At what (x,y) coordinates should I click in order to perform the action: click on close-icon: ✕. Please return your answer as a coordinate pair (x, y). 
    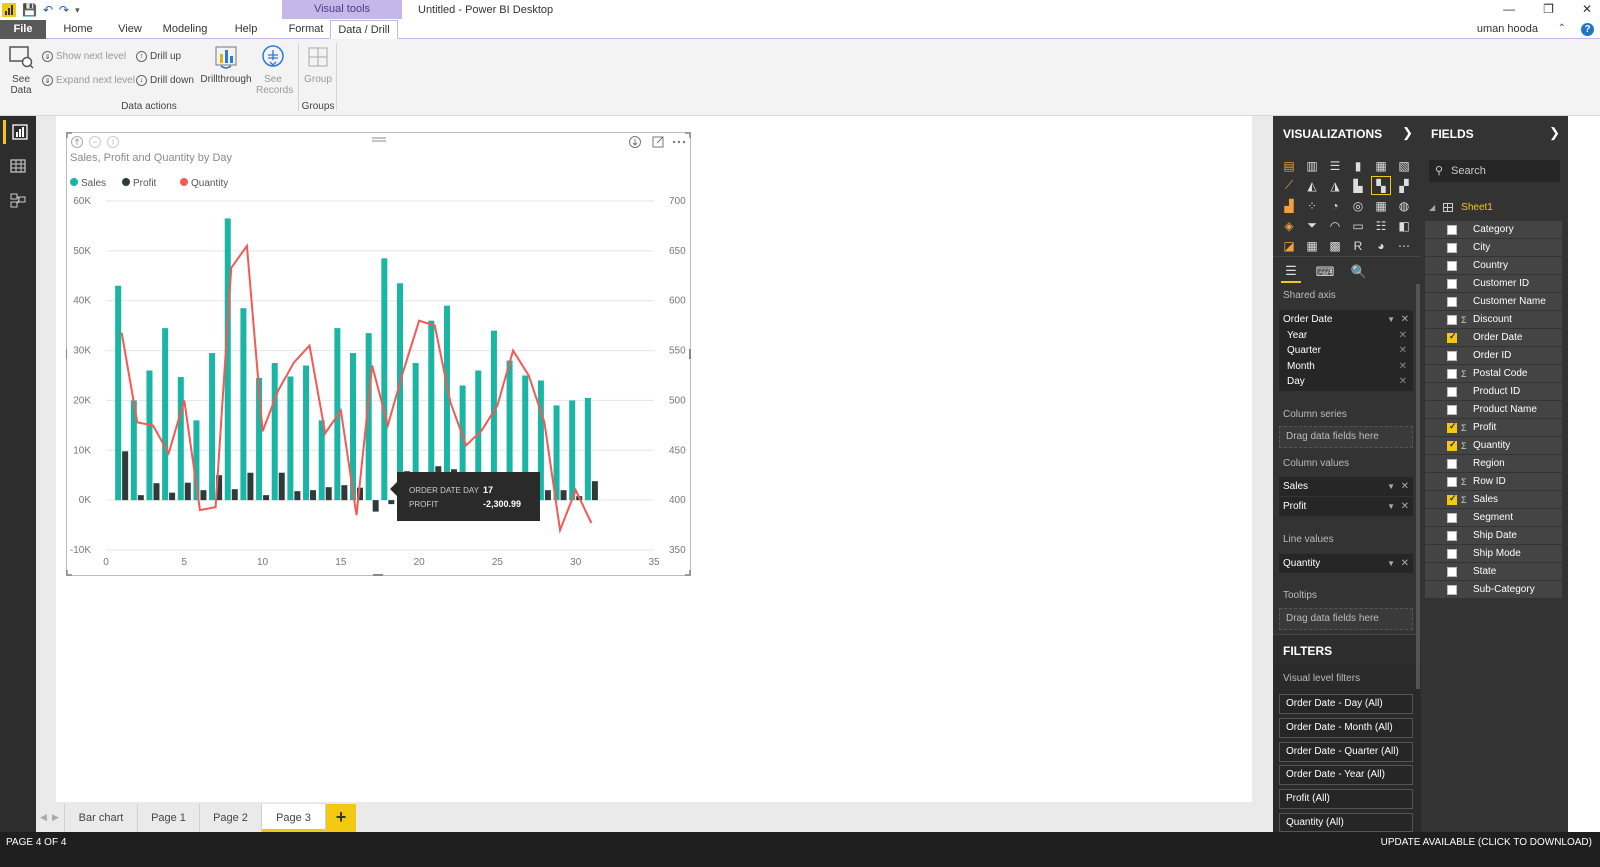
    Looking at the image, I should click on (1587, 9).